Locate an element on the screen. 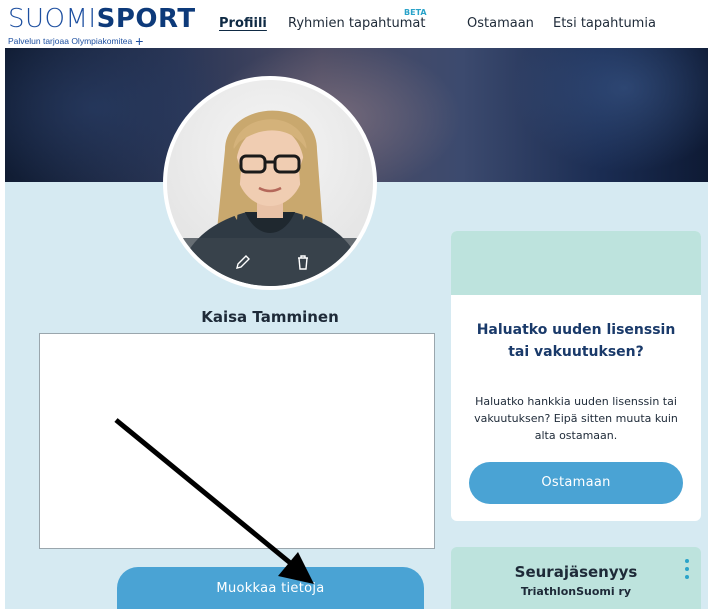  kebab-menu-icon is located at coordinates (687, 571).